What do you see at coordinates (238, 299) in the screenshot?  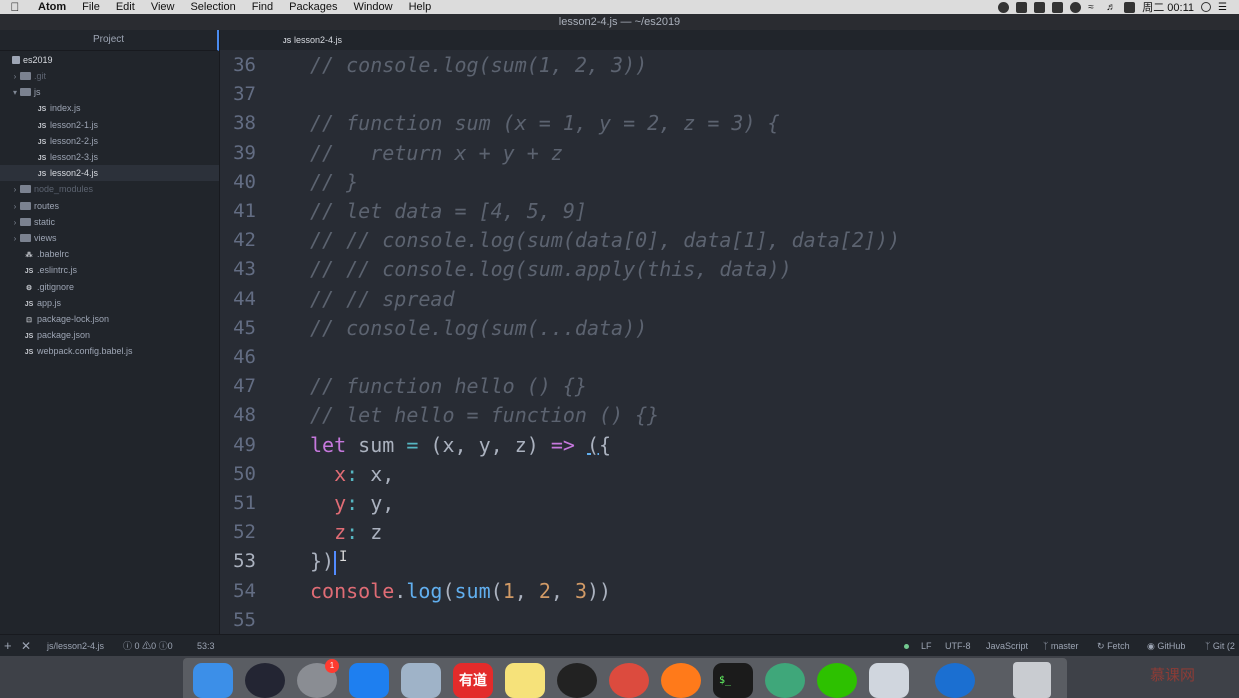 I see `line-number: 44` at bounding box center [238, 299].